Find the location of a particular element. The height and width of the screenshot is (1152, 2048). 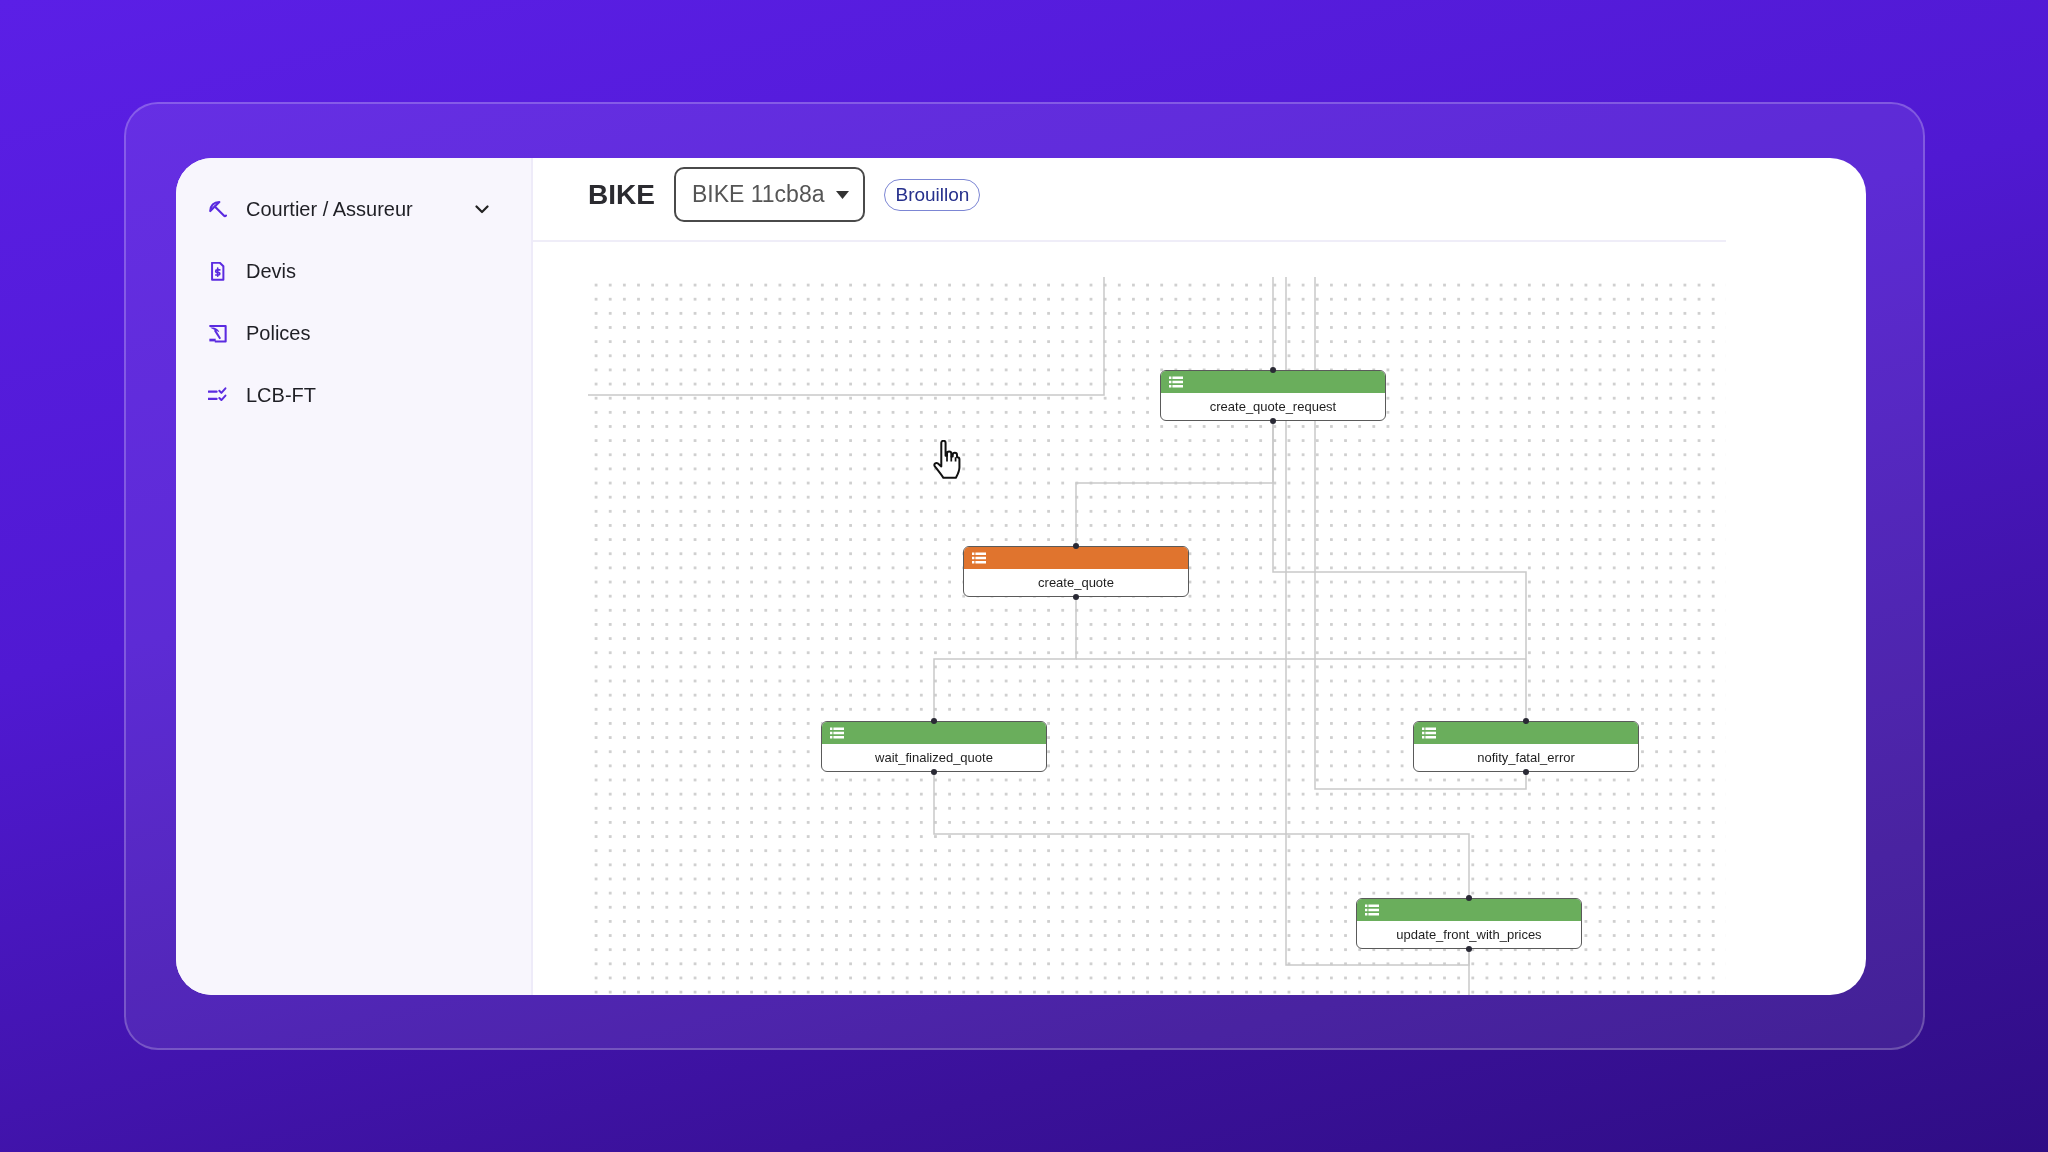

sidebar-item: Devis is located at coordinates (348, 271).